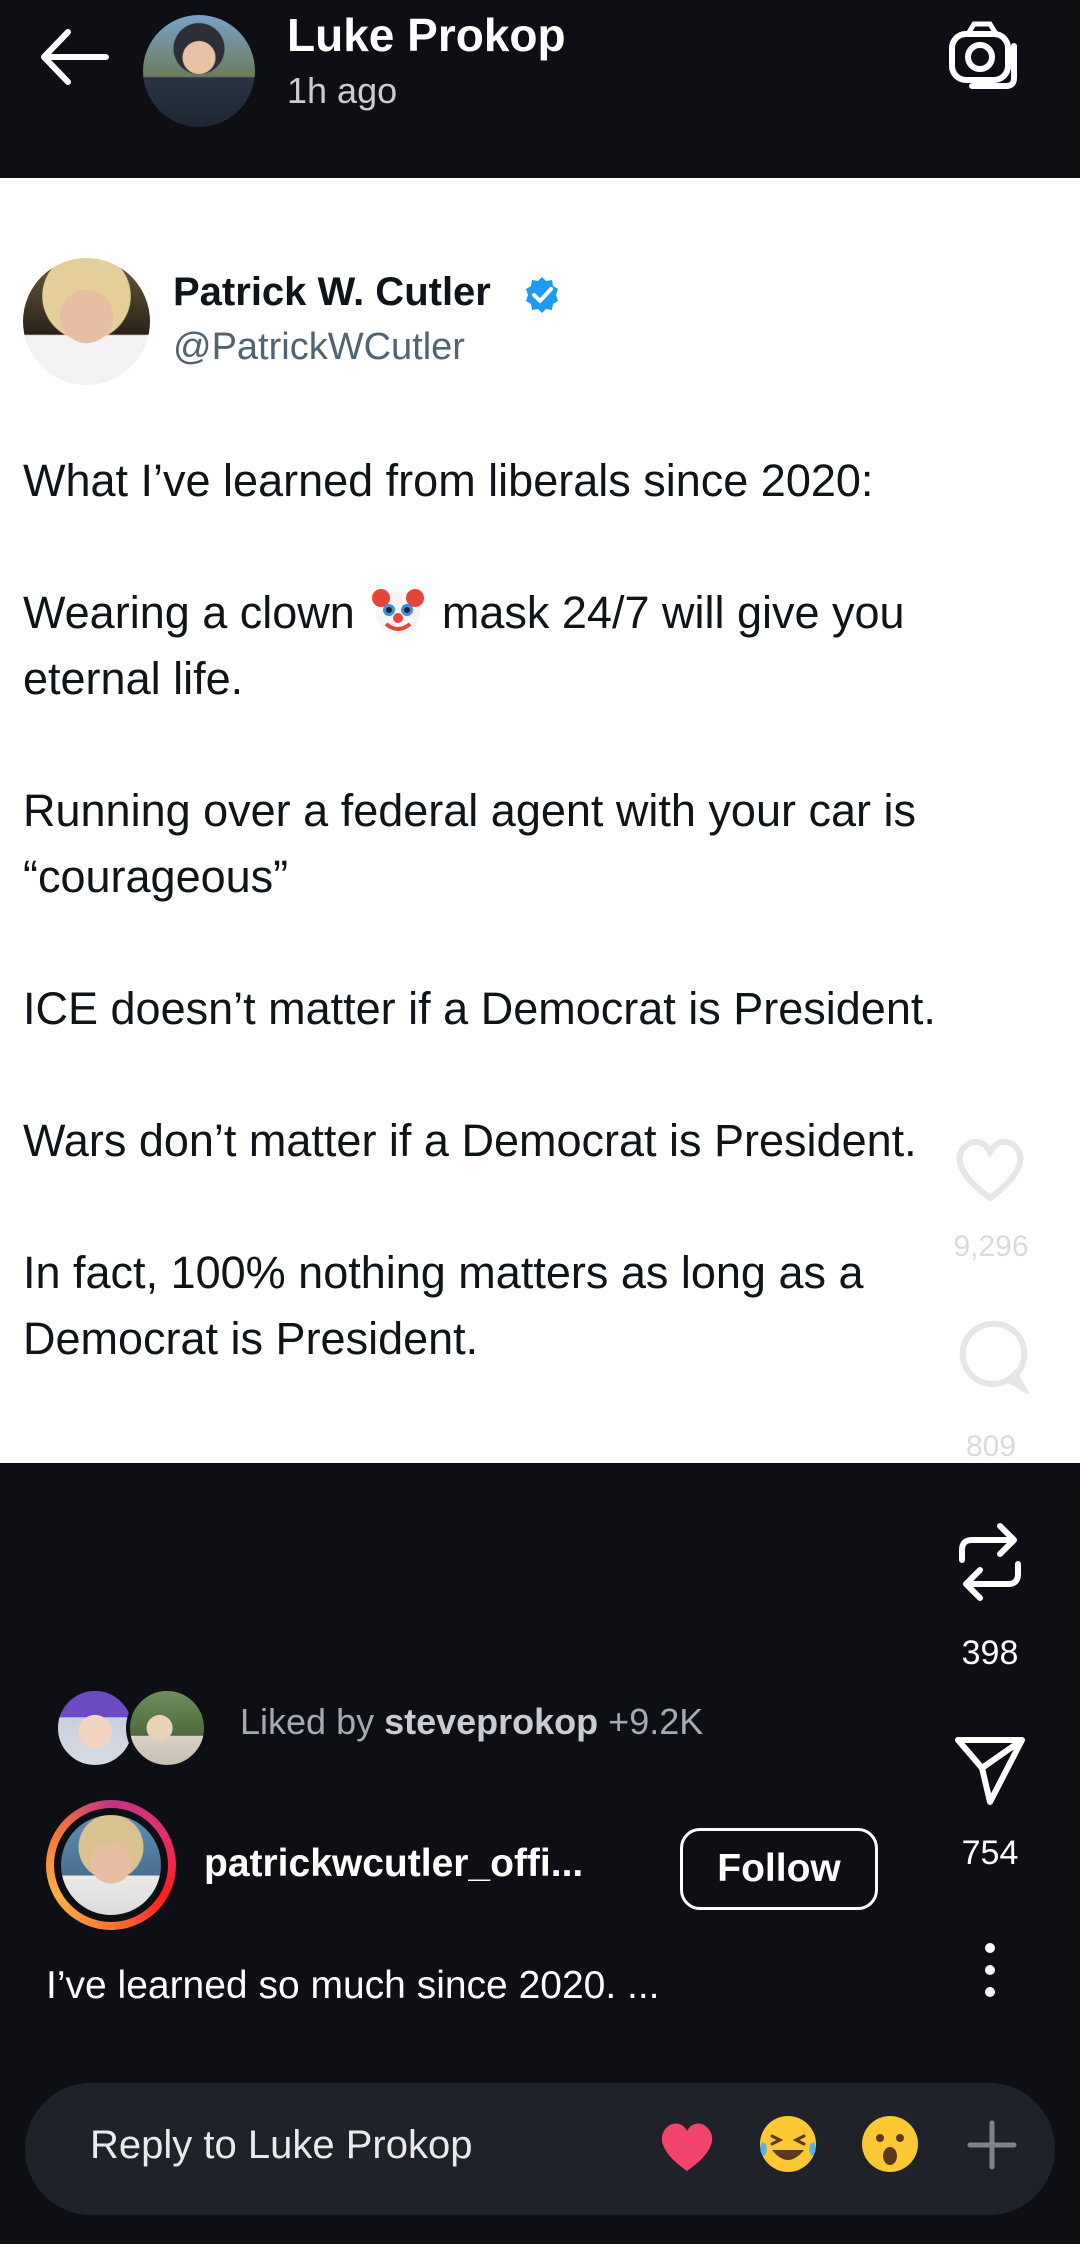 This screenshot has width=1080, height=2244. What do you see at coordinates (990, 1562) in the screenshot?
I see `repost-icon` at bounding box center [990, 1562].